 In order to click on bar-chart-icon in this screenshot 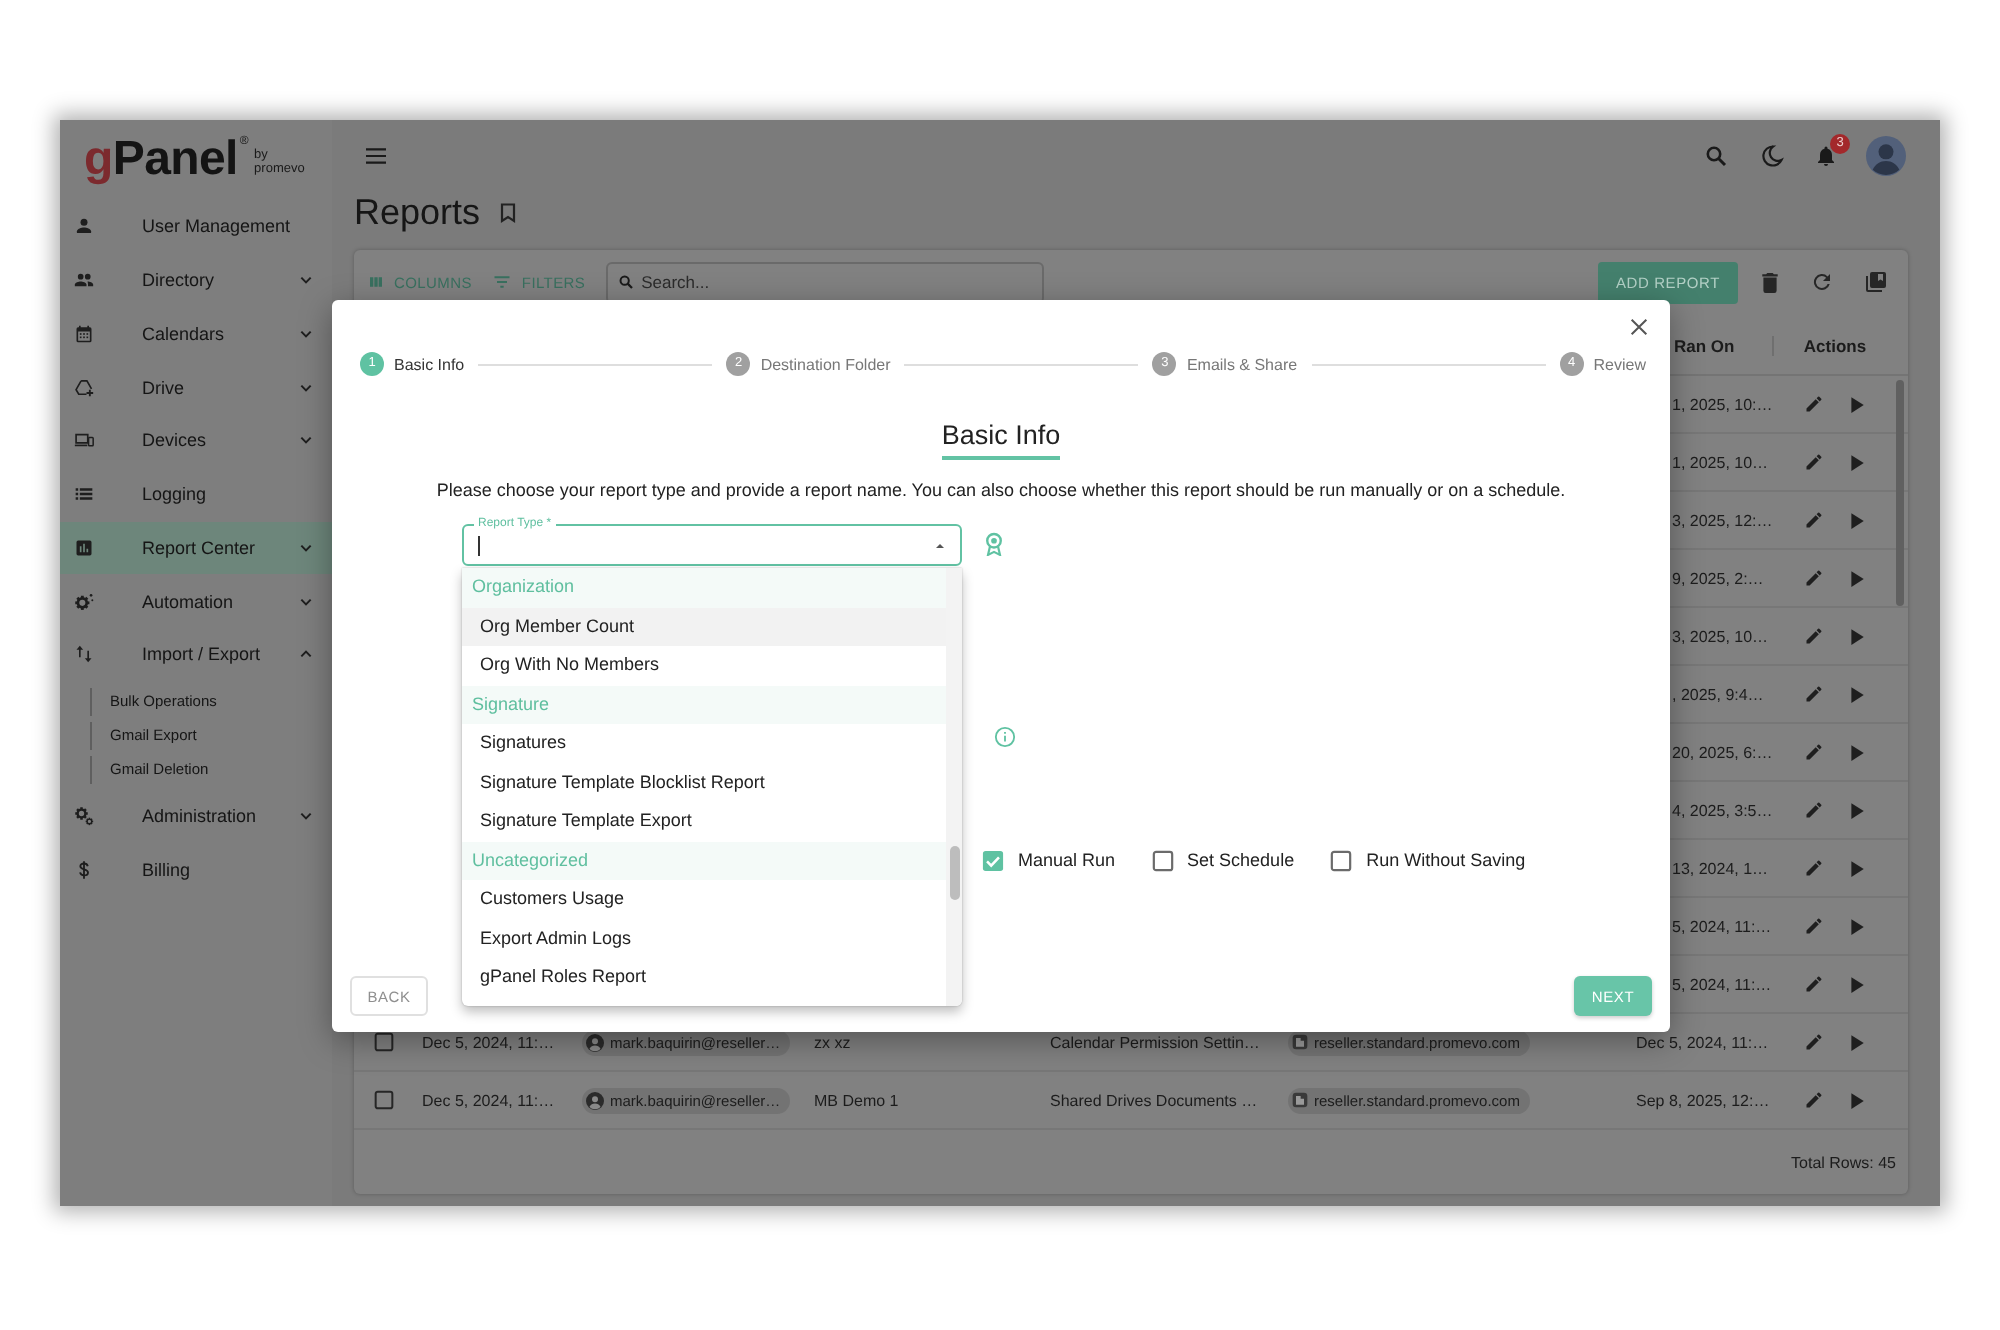, I will do `click(84, 547)`.